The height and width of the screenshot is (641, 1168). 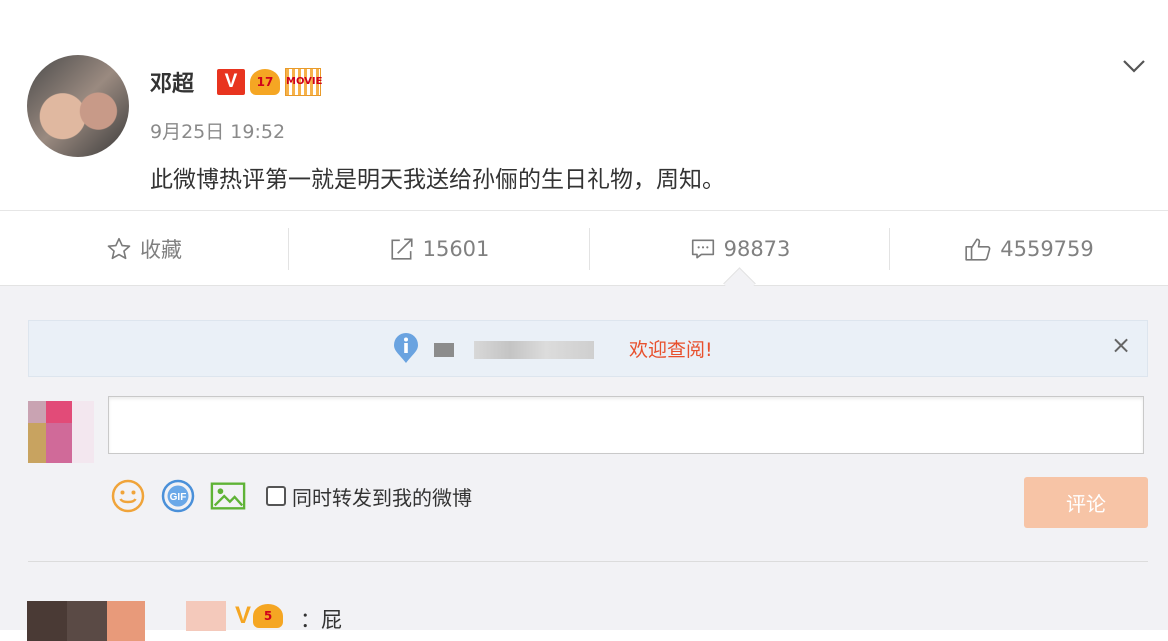 What do you see at coordinates (1134, 66) in the screenshot?
I see `chevron-down-icon` at bounding box center [1134, 66].